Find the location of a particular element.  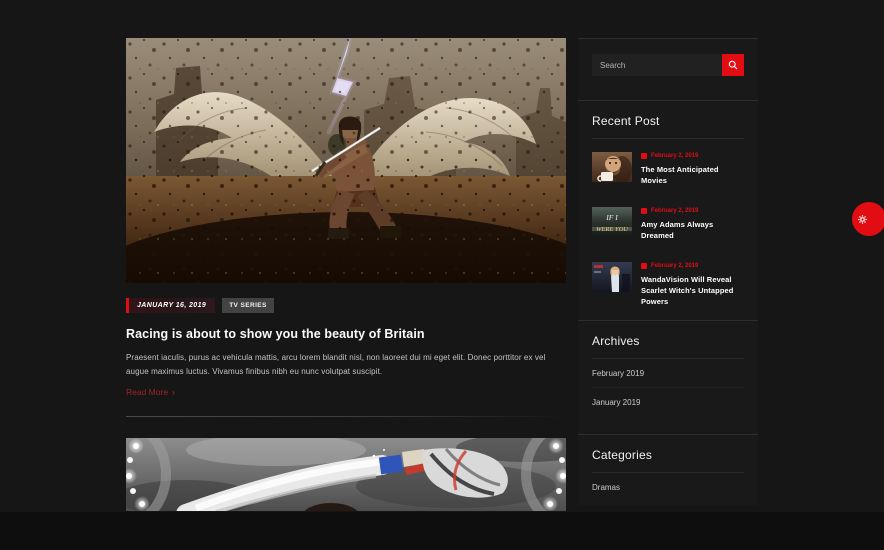

archives-widget: Archives February 2019 January 2019 is located at coordinates (668, 377).